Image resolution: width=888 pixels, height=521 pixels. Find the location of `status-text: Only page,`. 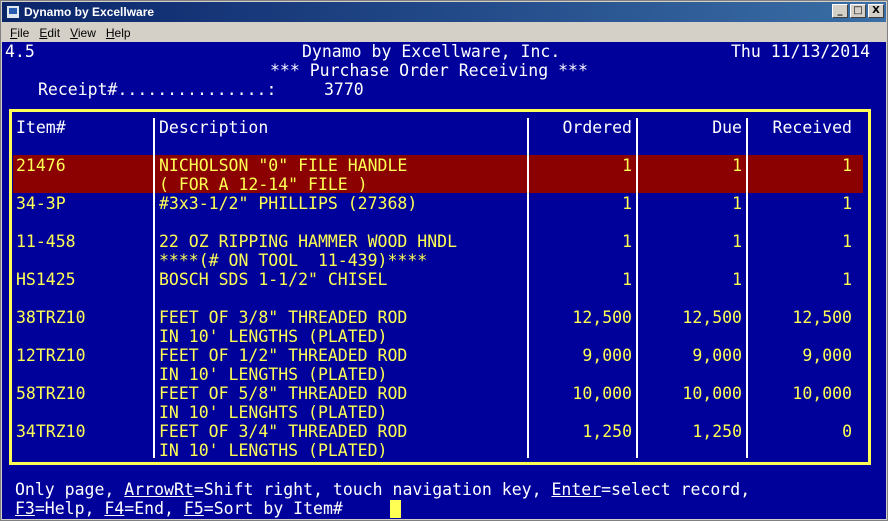

status-text: Only page, is located at coordinates (70, 489).